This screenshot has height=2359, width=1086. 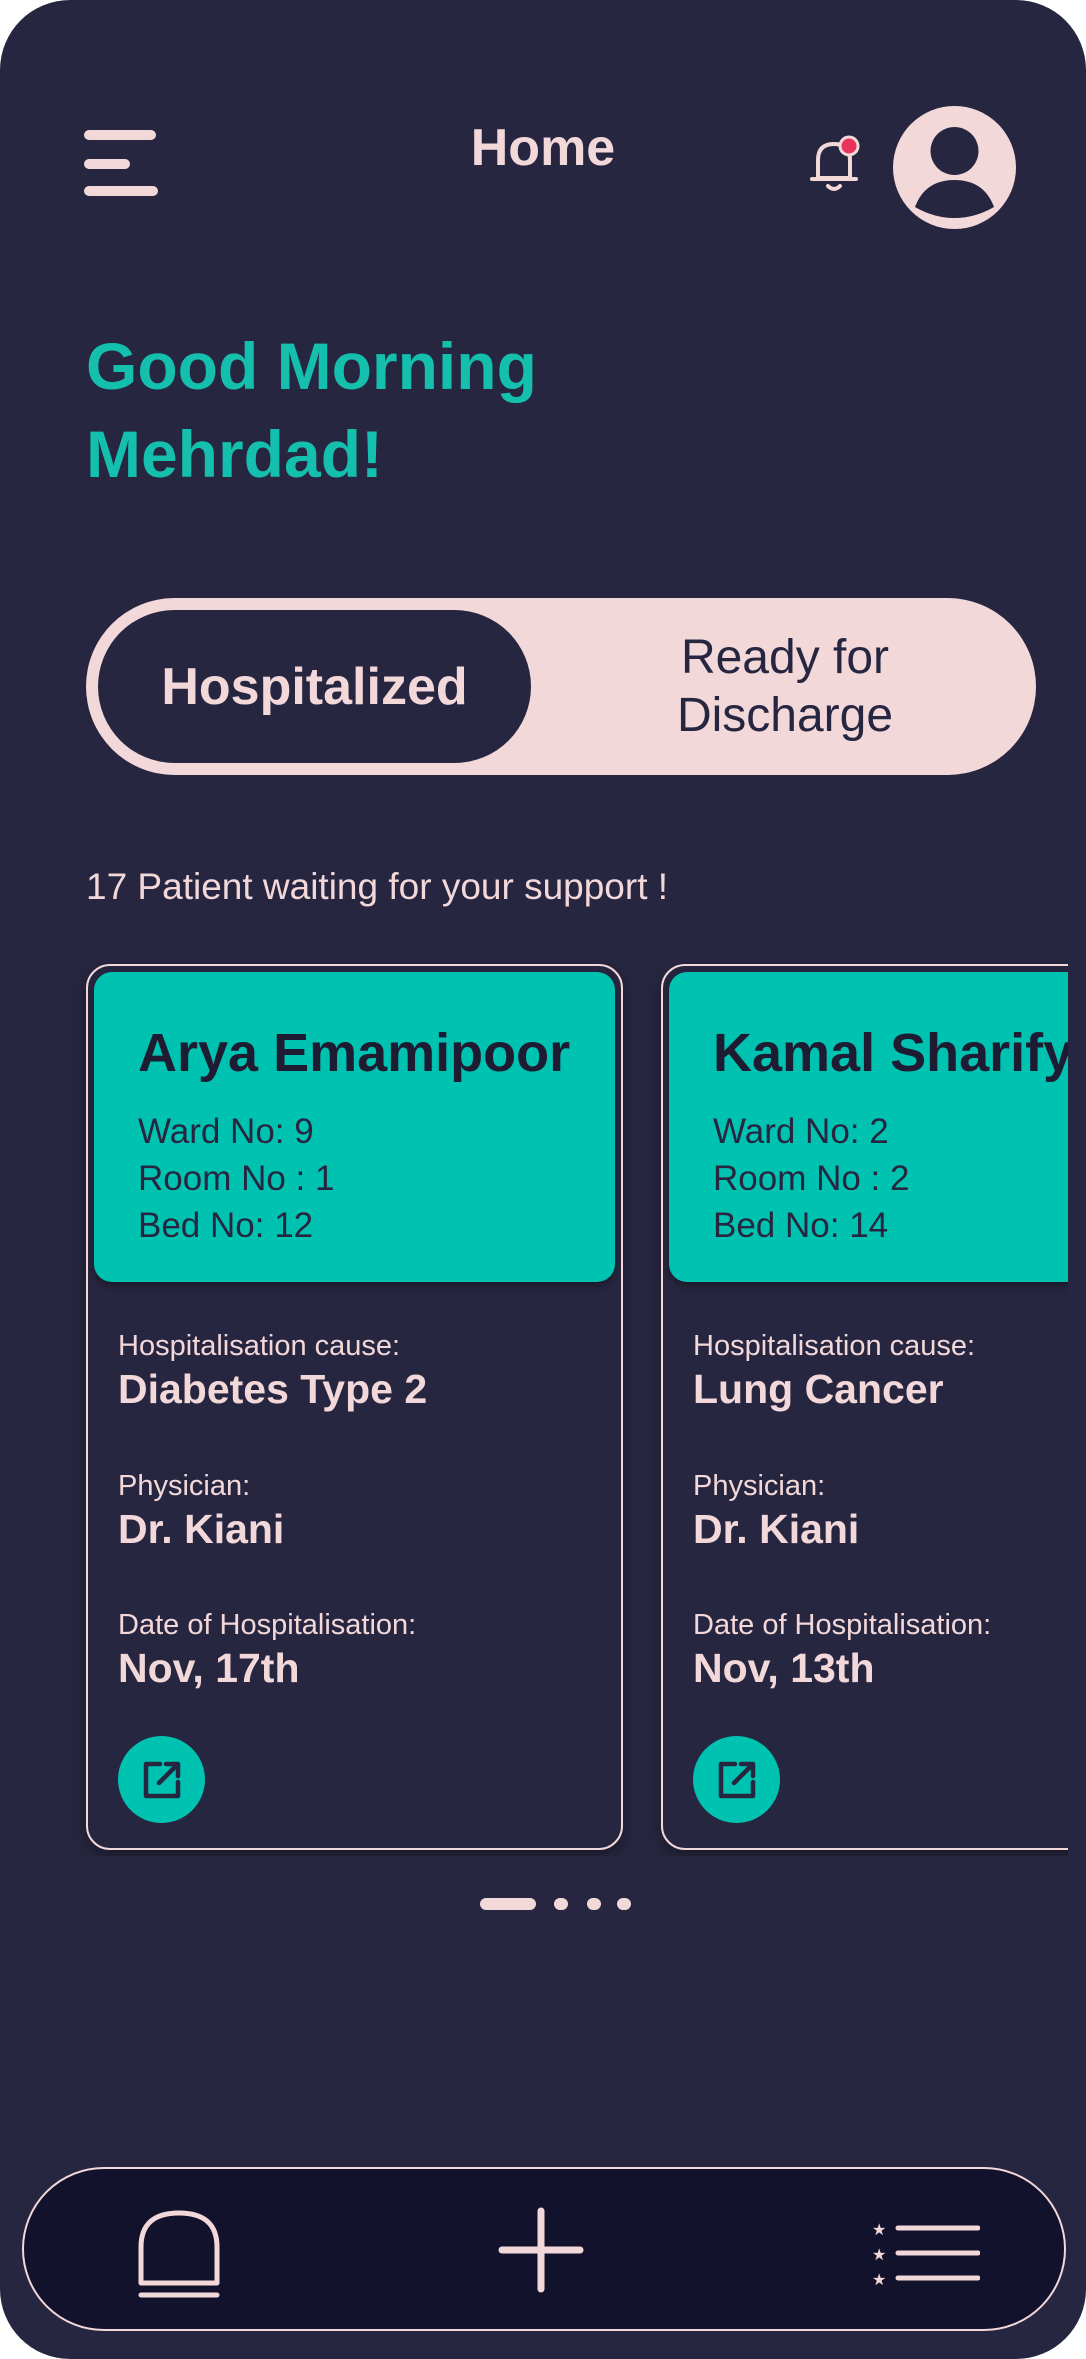 I want to click on date-value: Nov, 13th, so click(x=784, y=1668).